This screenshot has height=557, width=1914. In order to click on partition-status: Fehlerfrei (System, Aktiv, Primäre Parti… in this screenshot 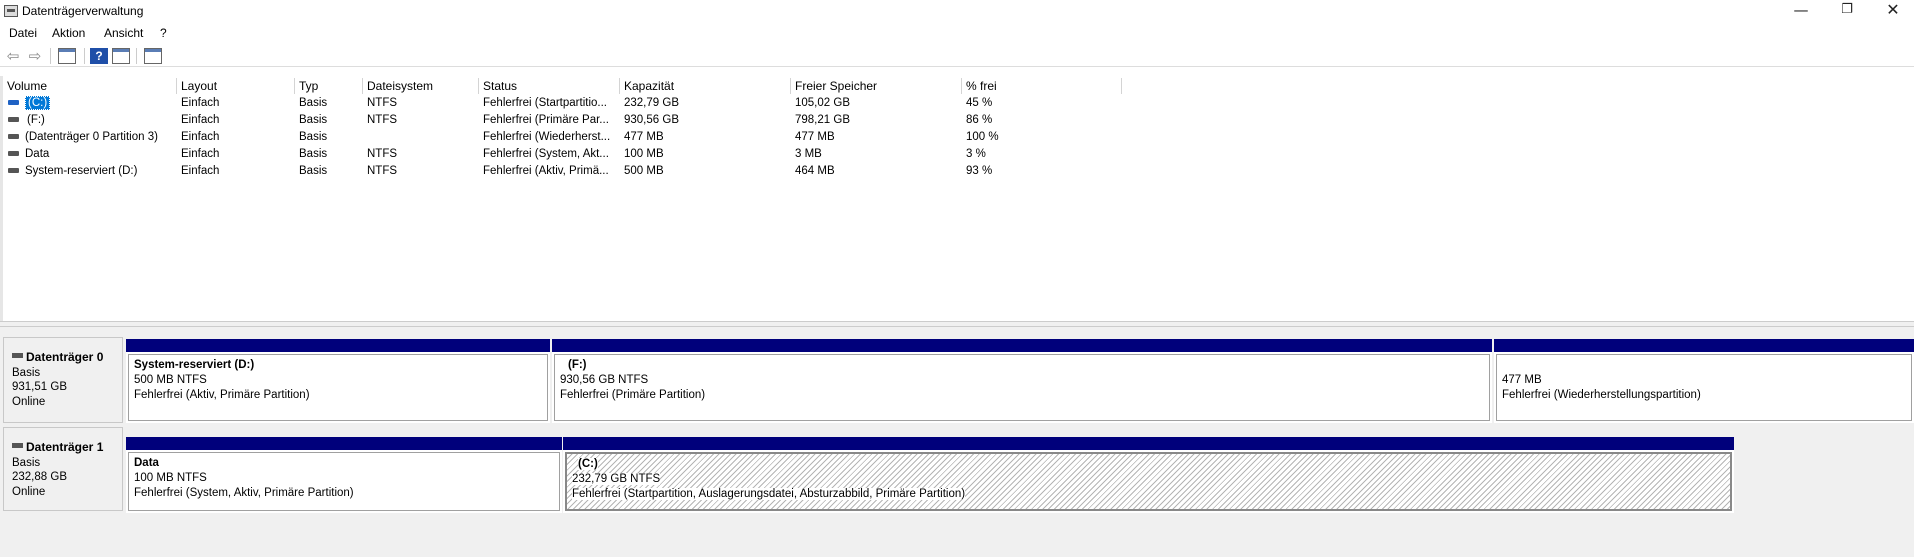, I will do `click(244, 493)`.